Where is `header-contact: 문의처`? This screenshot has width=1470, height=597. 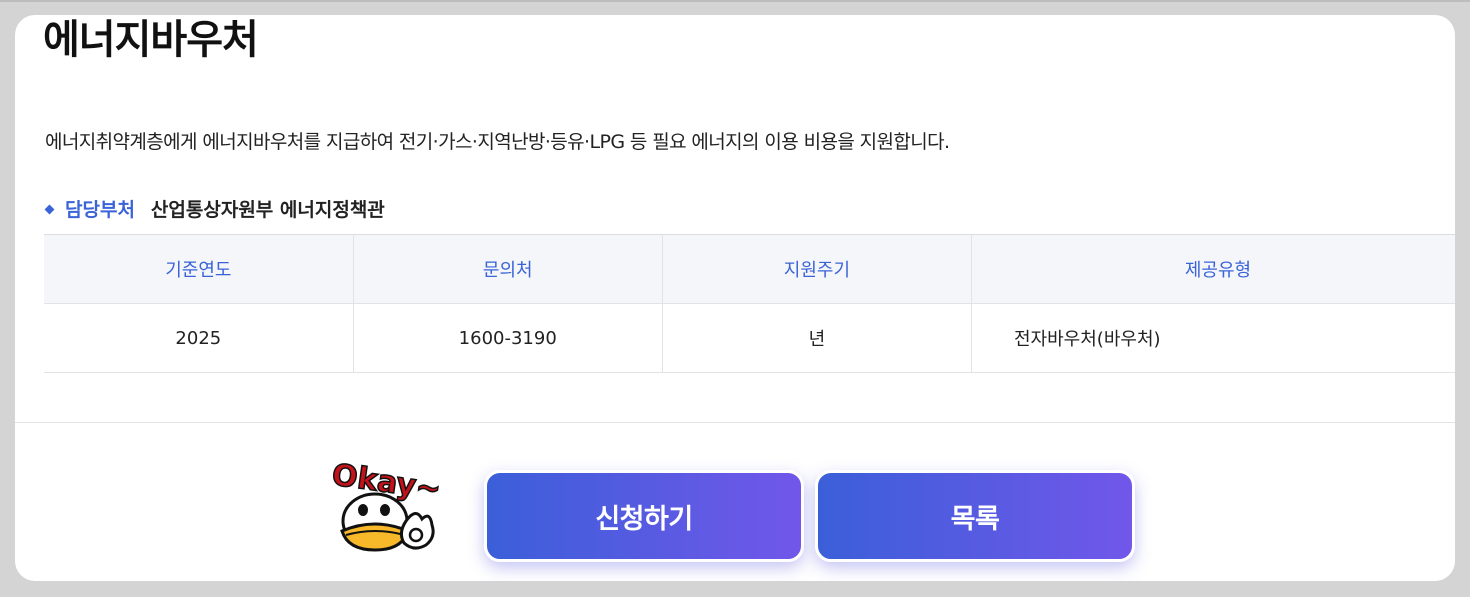
header-contact: 문의처 is located at coordinates (508, 269).